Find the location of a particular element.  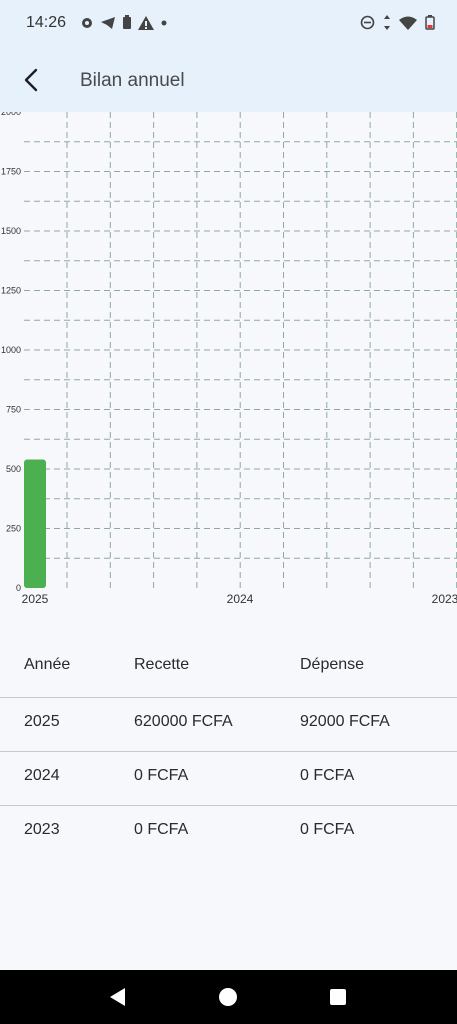

telegram-icon is located at coordinates (108, 22).